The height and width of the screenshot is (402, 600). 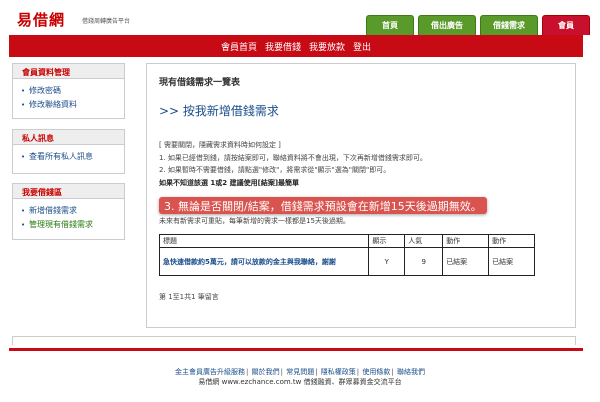 I want to click on request-title-link: 急快速借款約5萬元，請可以放款的金主與我聯絡，謝謝, so click(x=249, y=262).